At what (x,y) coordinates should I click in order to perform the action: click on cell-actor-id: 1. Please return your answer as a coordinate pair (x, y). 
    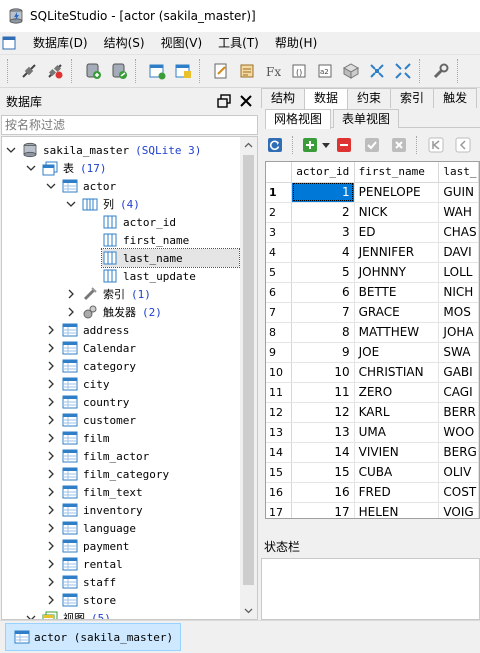
    Looking at the image, I should click on (323, 192).